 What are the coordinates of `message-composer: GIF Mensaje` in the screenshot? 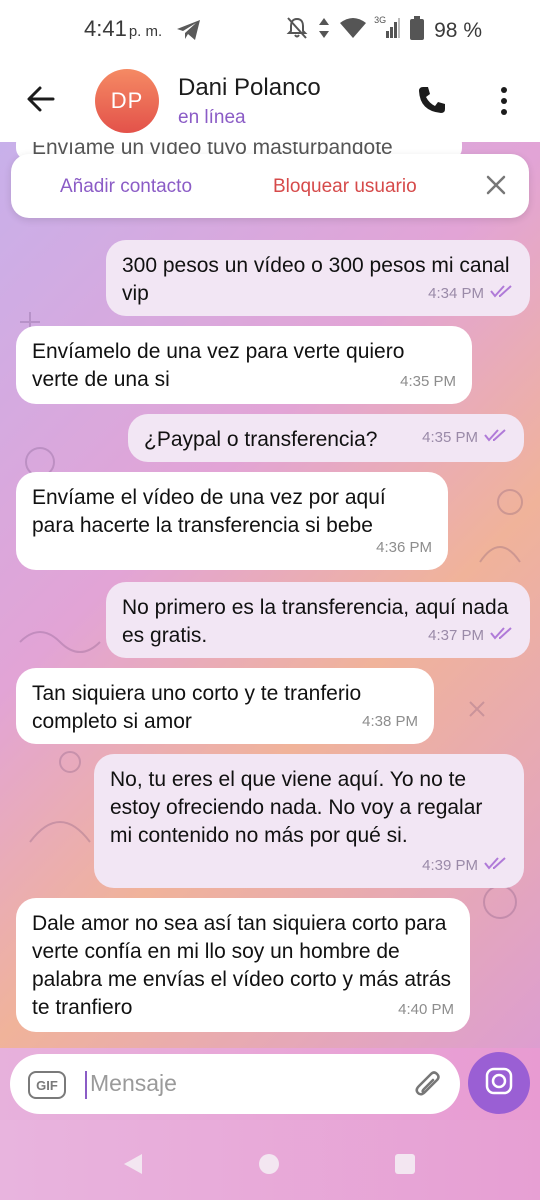 It's located at (270, 1084).